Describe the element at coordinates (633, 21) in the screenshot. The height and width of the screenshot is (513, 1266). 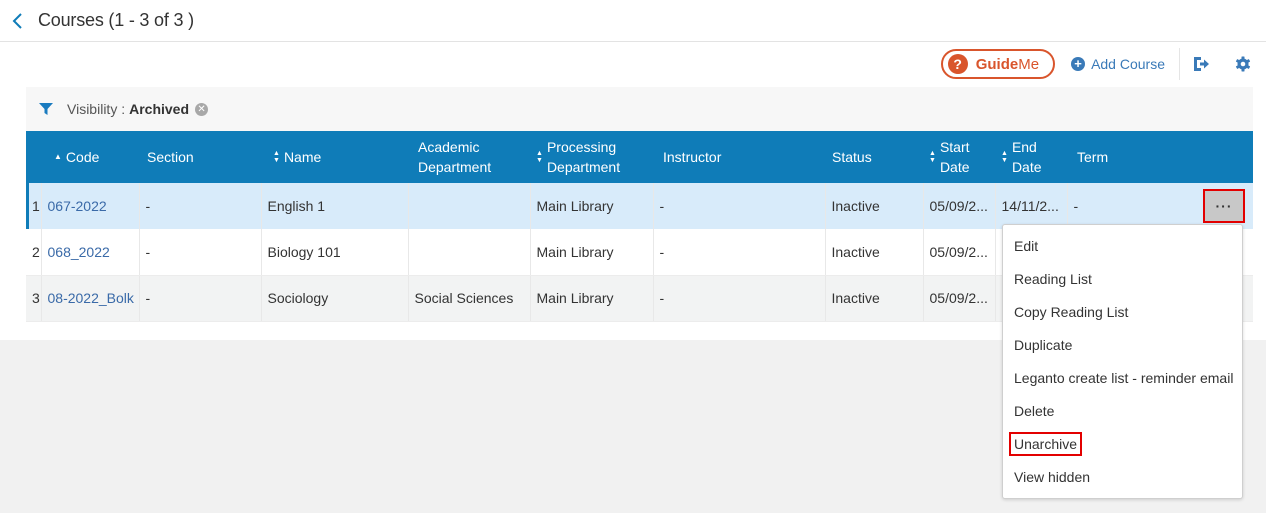
I see `page-header: Courses (1 - 3 of 3 )` at that location.